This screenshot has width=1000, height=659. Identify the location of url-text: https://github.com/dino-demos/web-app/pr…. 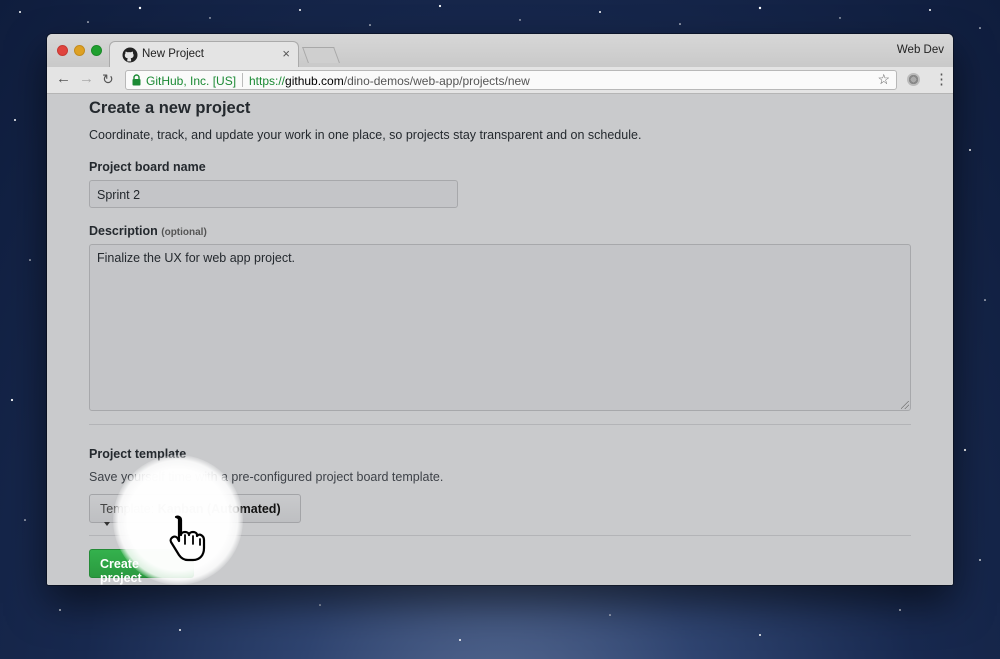
(389, 81).